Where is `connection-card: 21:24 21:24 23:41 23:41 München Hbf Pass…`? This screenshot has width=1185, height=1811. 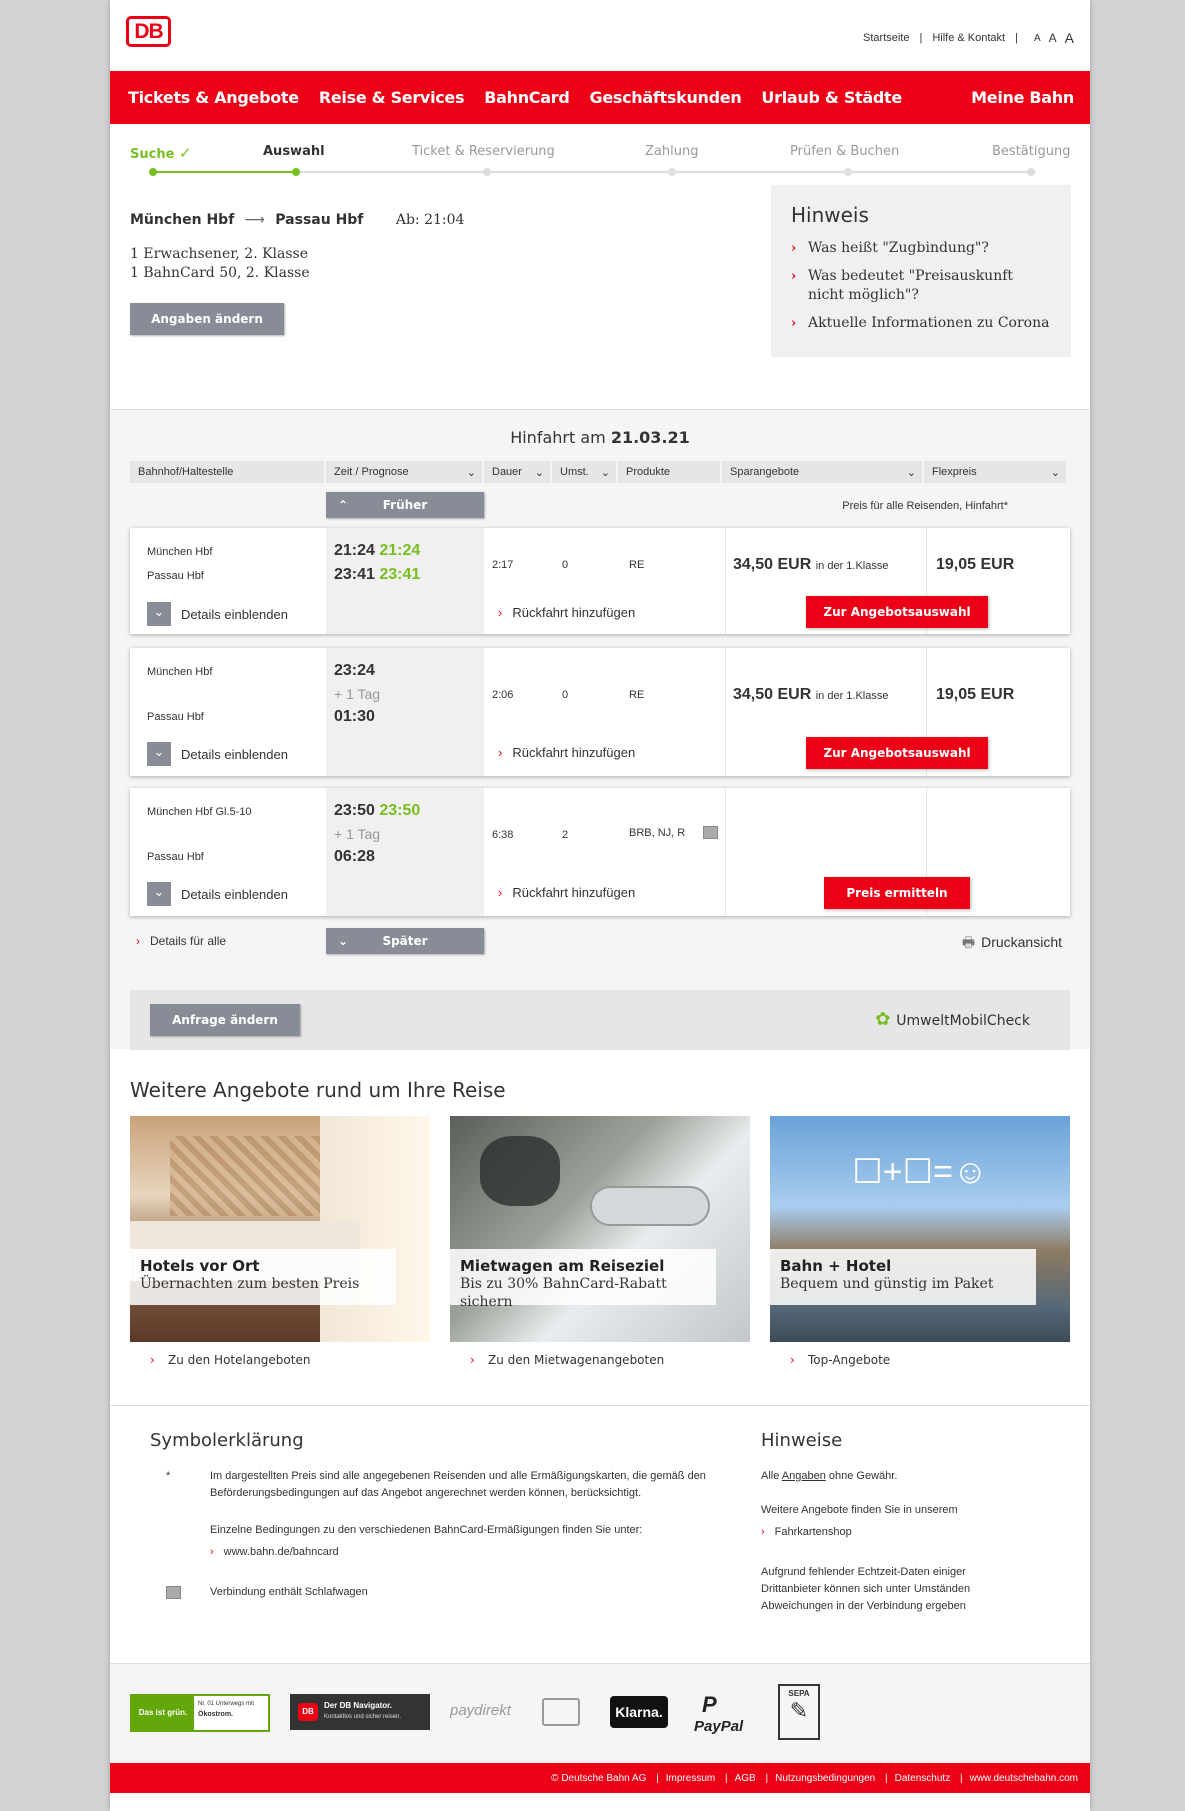 connection-card: 21:24 21:24 23:41 23:41 München Hbf Pass… is located at coordinates (600, 581).